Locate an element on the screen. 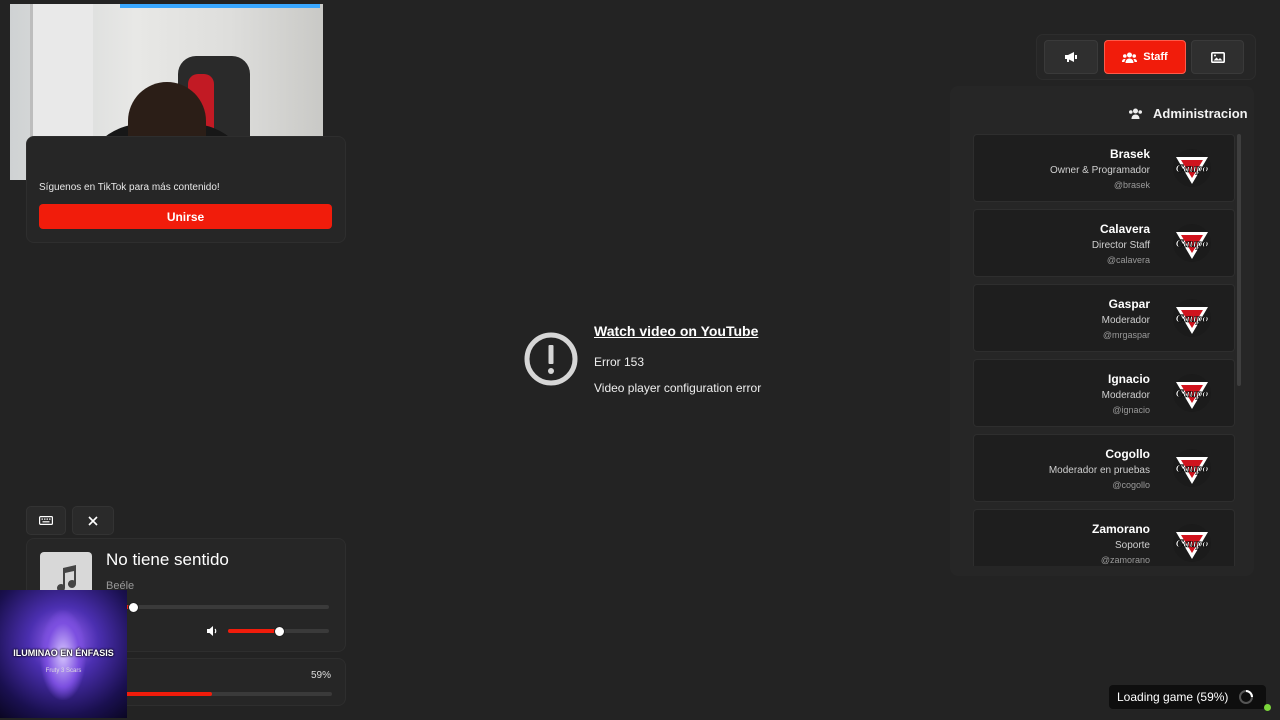  keyboard-icon is located at coordinates (46, 520).